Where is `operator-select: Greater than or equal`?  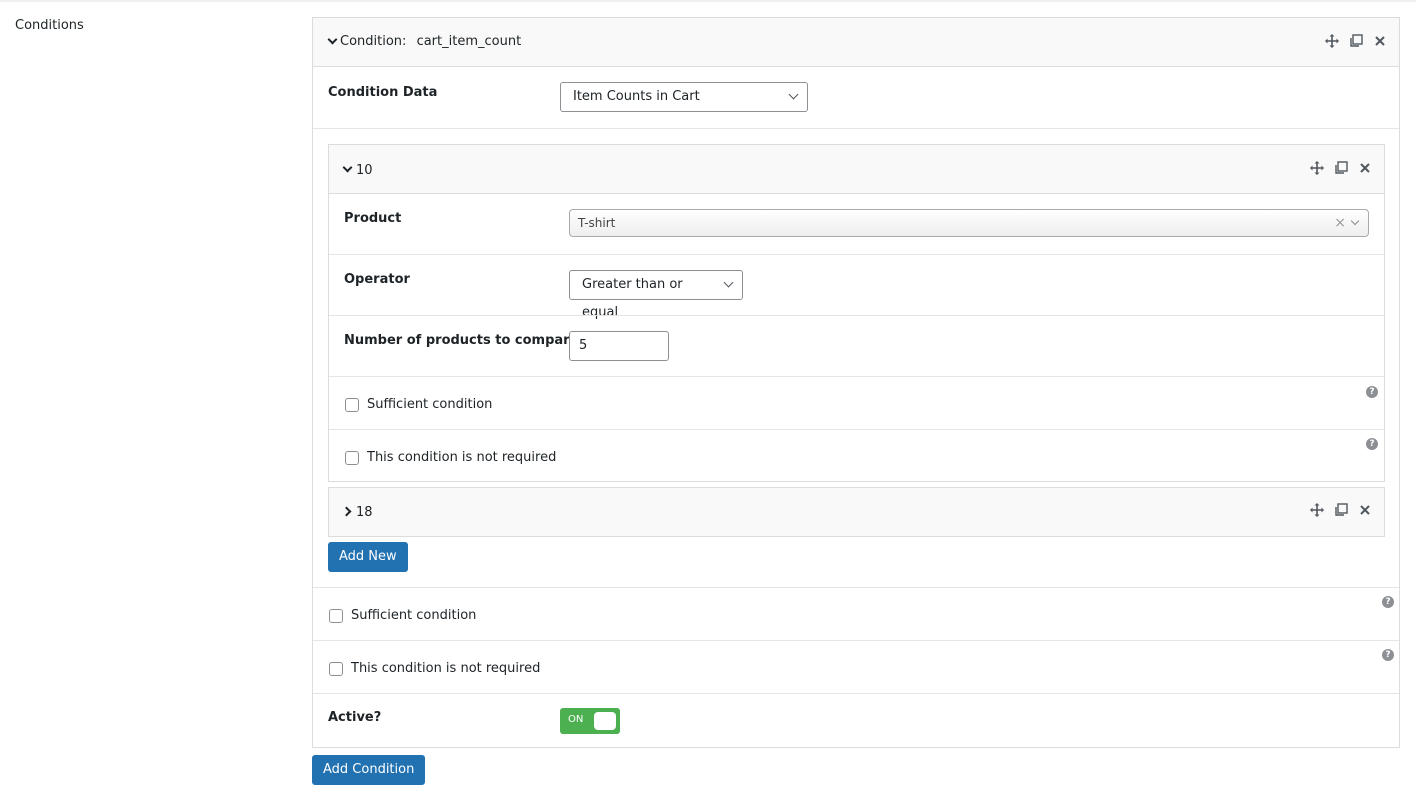 operator-select: Greater than or equal is located at coordinates (656, 295).